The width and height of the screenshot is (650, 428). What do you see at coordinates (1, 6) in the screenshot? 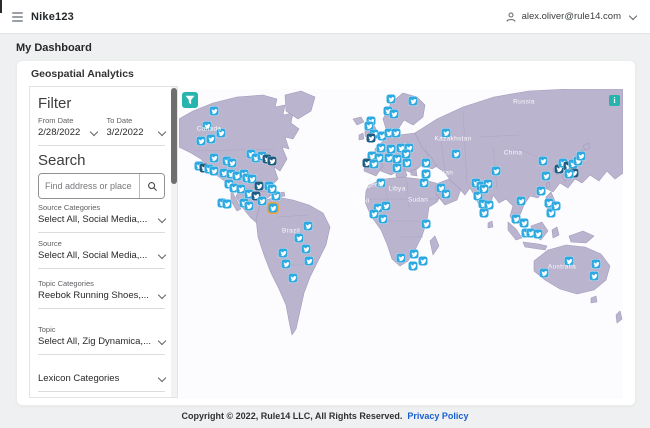
I see `window-accent` at bounding box center [1, 6].